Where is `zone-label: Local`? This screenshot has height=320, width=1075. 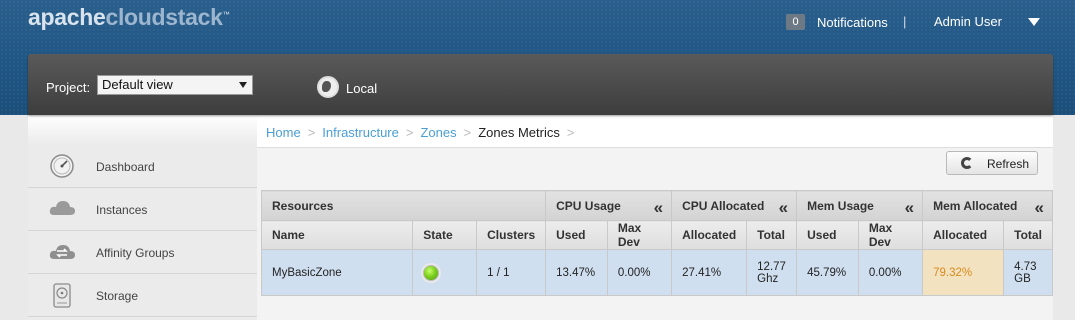
zone-label: Local is located at coordinates (361, 88).